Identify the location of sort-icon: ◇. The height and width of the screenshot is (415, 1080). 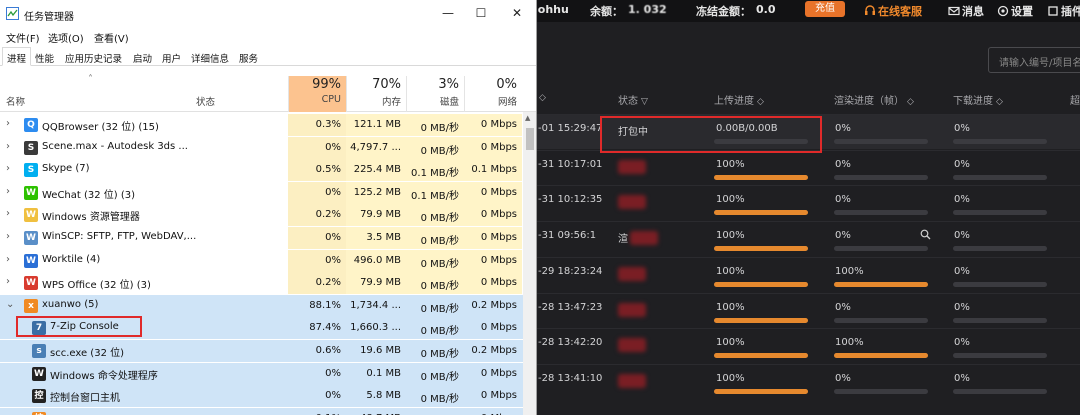
(999, 102).